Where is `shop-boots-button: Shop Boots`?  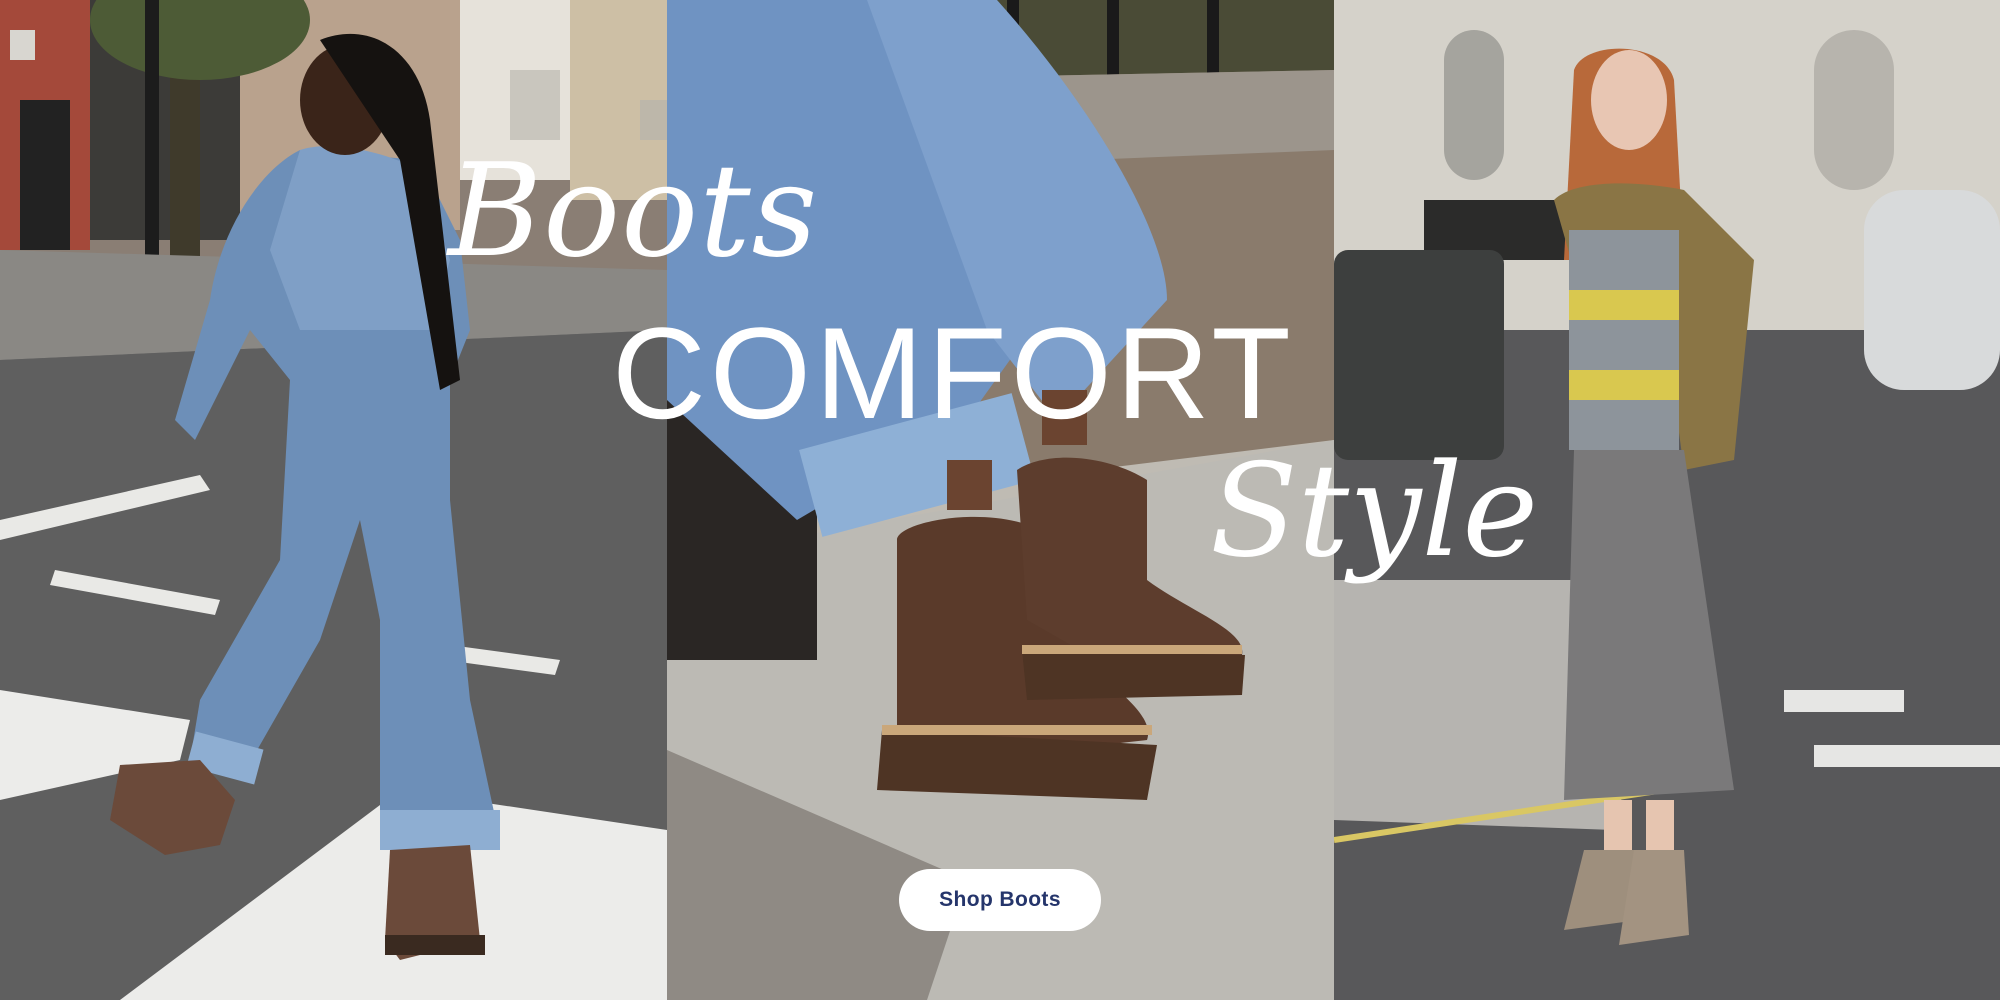 shop-boots-button: Shop Boots is located at coordinates (1000, 900).